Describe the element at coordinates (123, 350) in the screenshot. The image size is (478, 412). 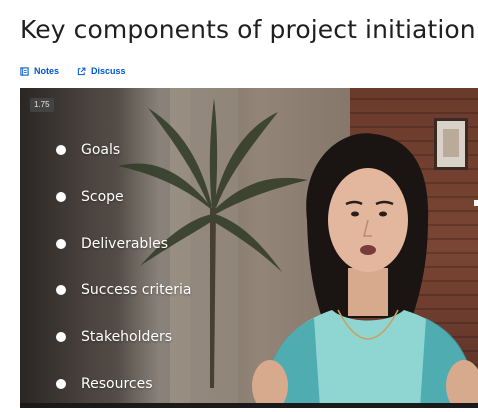
I see `slide-bullet-item: Stakeholders` at that location.